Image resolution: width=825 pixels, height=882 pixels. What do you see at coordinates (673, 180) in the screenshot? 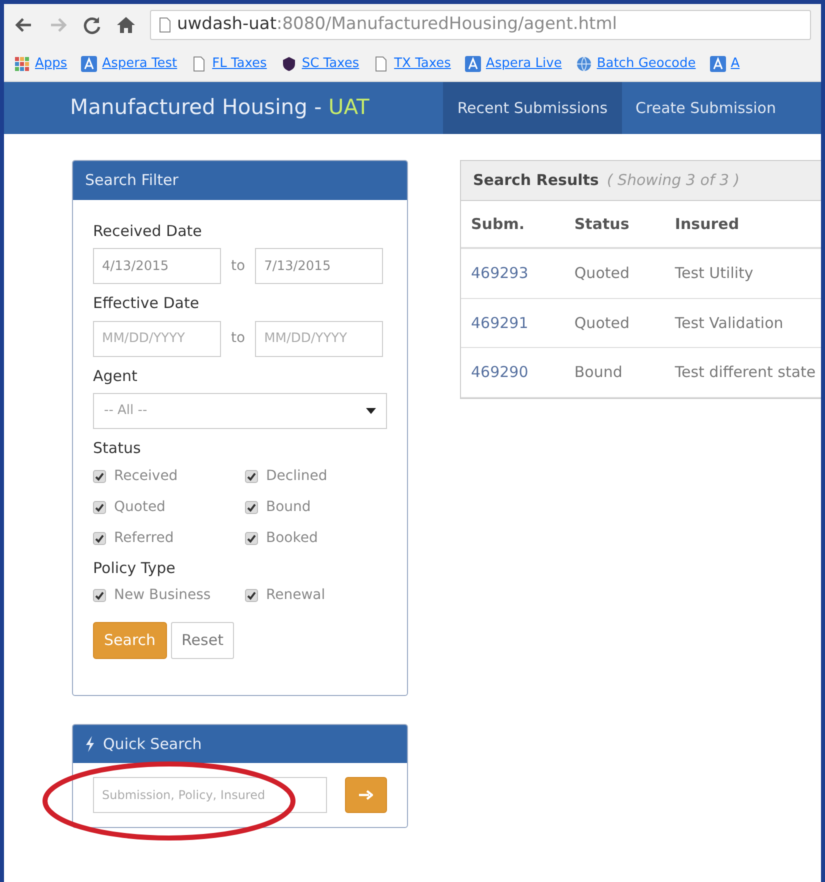
I see `result-count: ( Showing 3 of 3 )` at bounding box center [673, 180].